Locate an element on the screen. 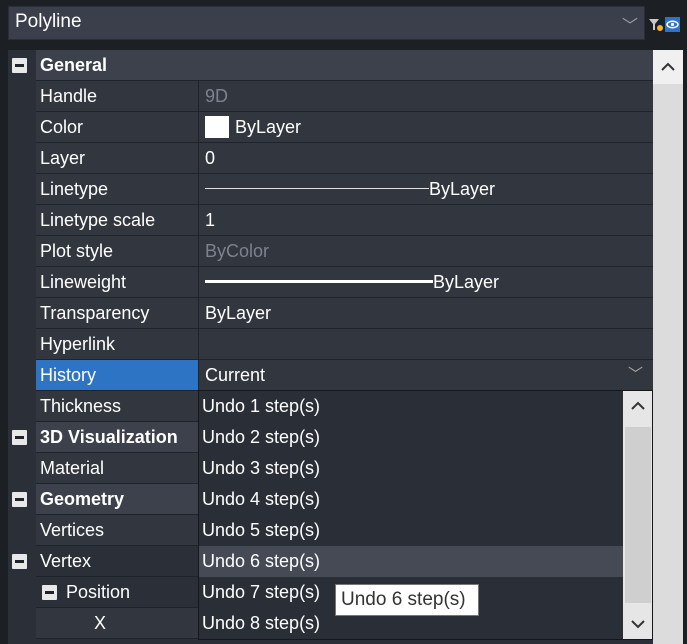 The height and width of the screenshot is (644, 687). dropdown-option: Undo 2 step(s) is located at coordinates (411, 437).